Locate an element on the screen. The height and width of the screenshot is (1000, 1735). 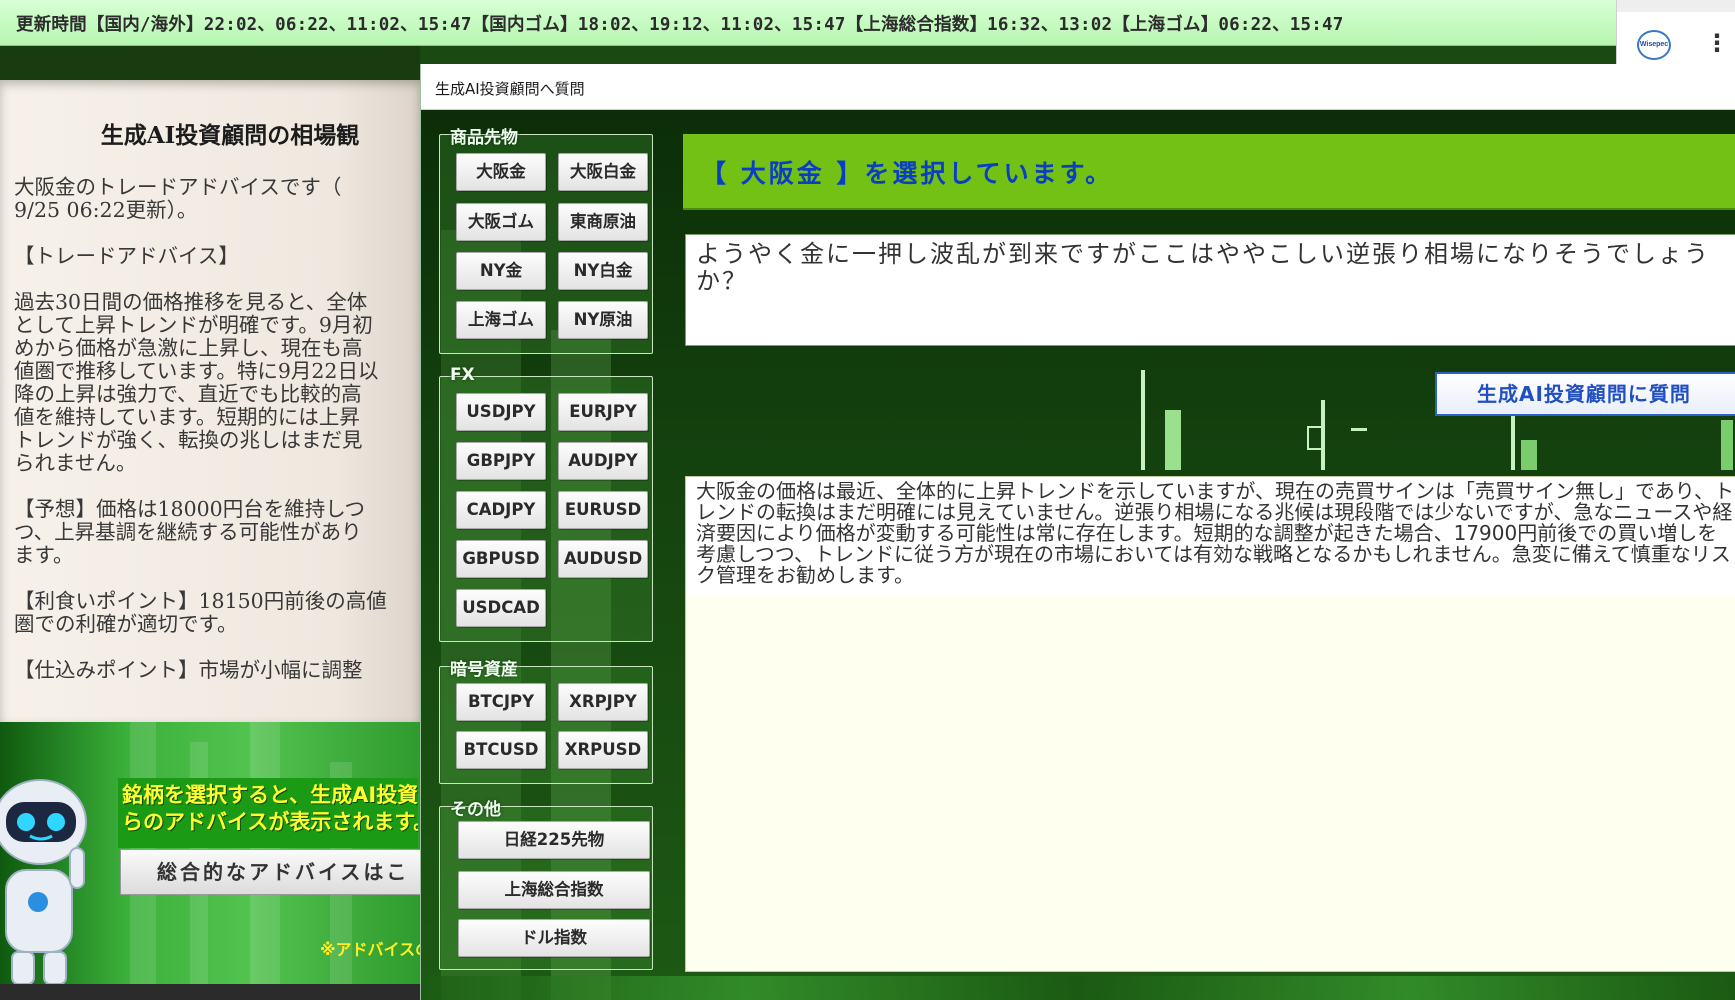
btn-btcusd: BTCUSD is located at coordinates (501, 750).